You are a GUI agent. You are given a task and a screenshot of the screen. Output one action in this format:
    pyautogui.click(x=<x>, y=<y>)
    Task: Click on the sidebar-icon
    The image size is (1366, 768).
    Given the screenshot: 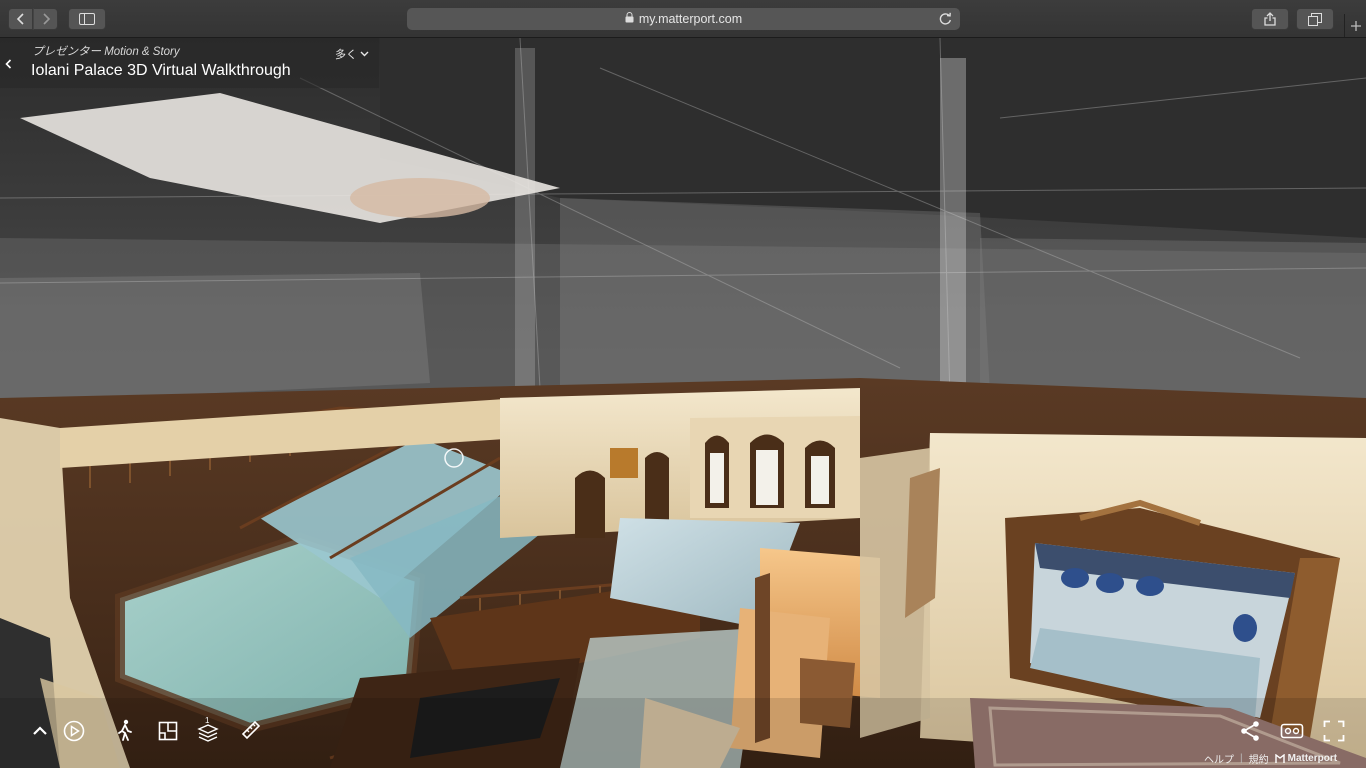 What is the action you would take?
    pyautogui.click(x=87, y=19)
    